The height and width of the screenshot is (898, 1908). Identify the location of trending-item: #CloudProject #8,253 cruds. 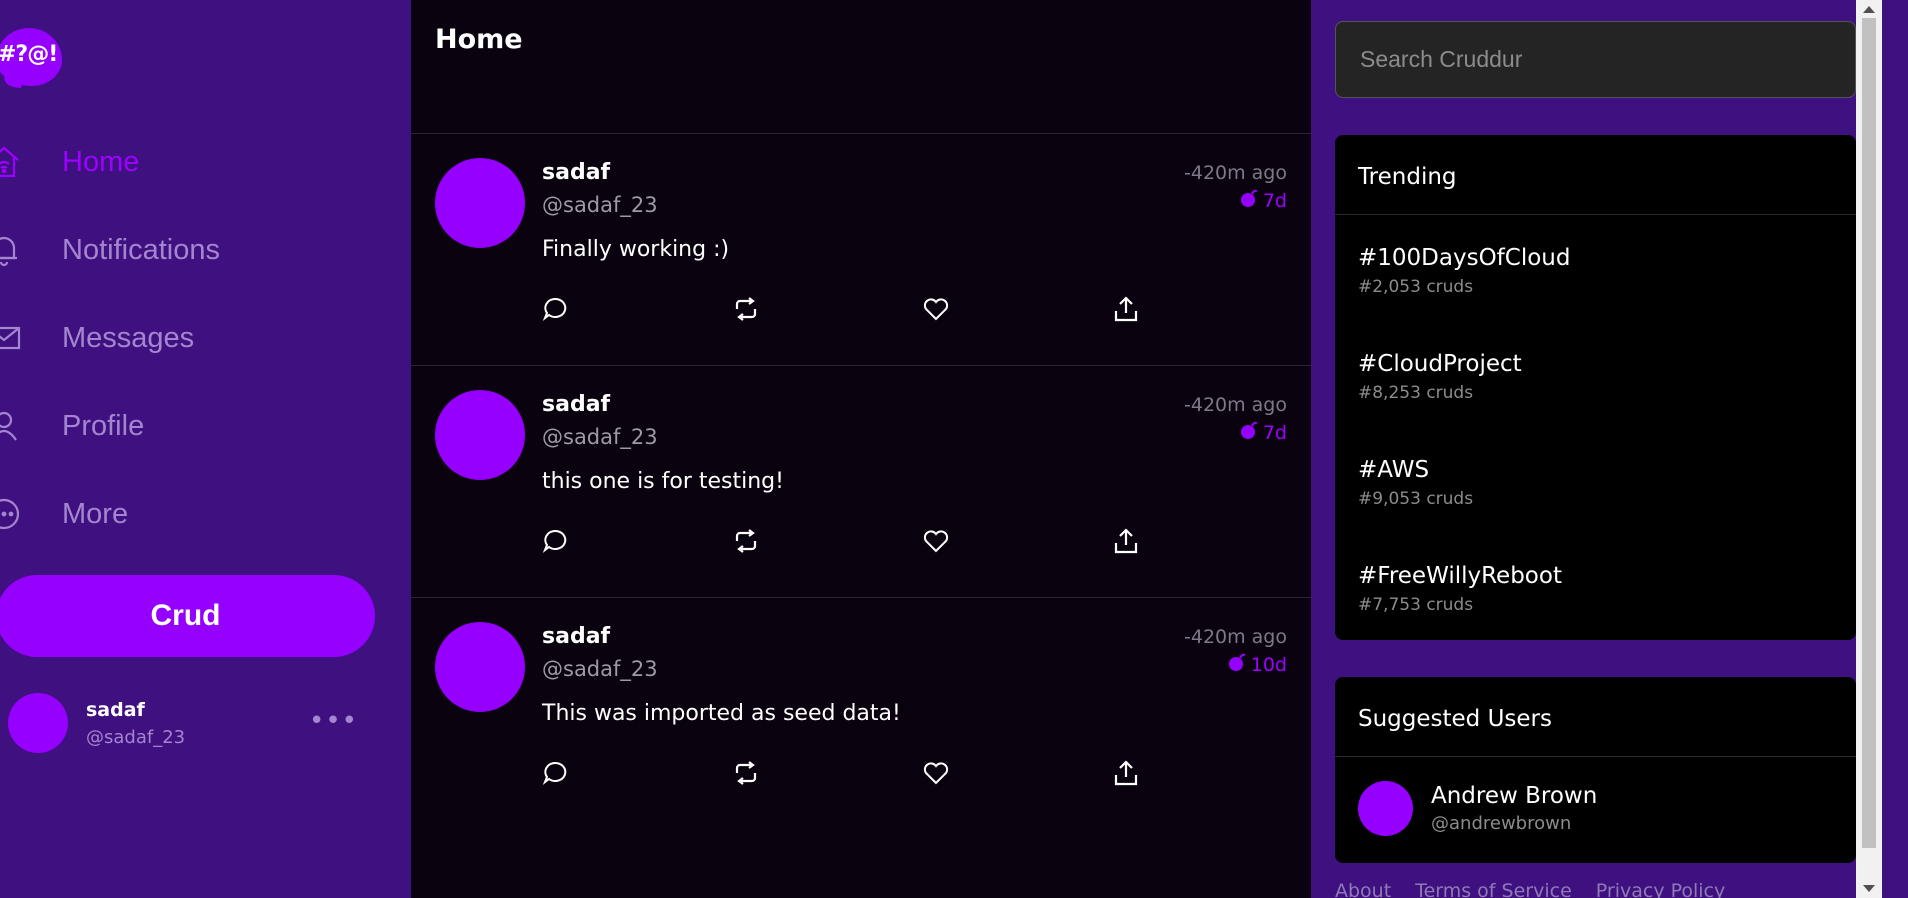
(1595, 374).